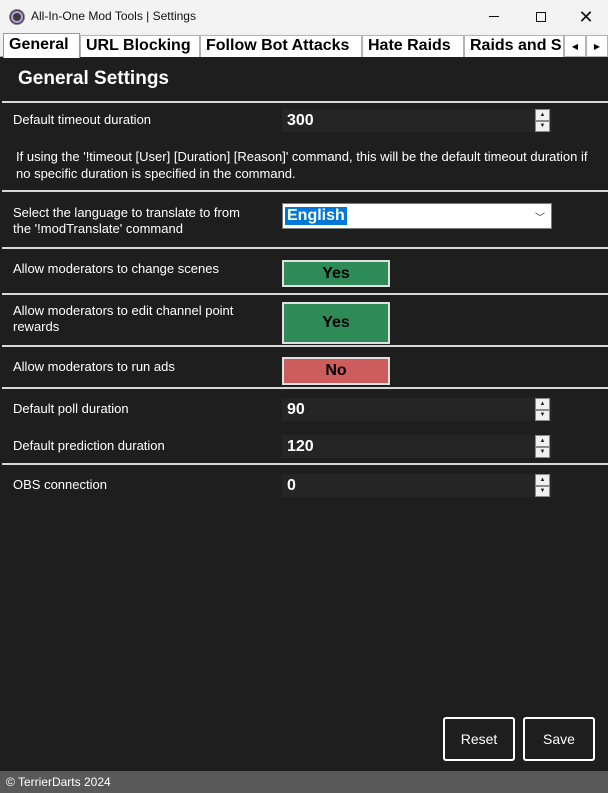 The width and height of the screenshot is (608, 793). Describe the element at coordinates (41, 45) in the screenshot. I see `tab-general: General` at that location.